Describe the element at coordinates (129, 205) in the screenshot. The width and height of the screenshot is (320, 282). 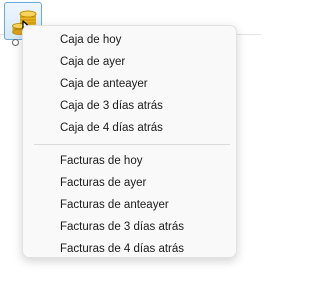
I see `menu-item-facturas-anteayer: Facturas de anteayer` at that location.